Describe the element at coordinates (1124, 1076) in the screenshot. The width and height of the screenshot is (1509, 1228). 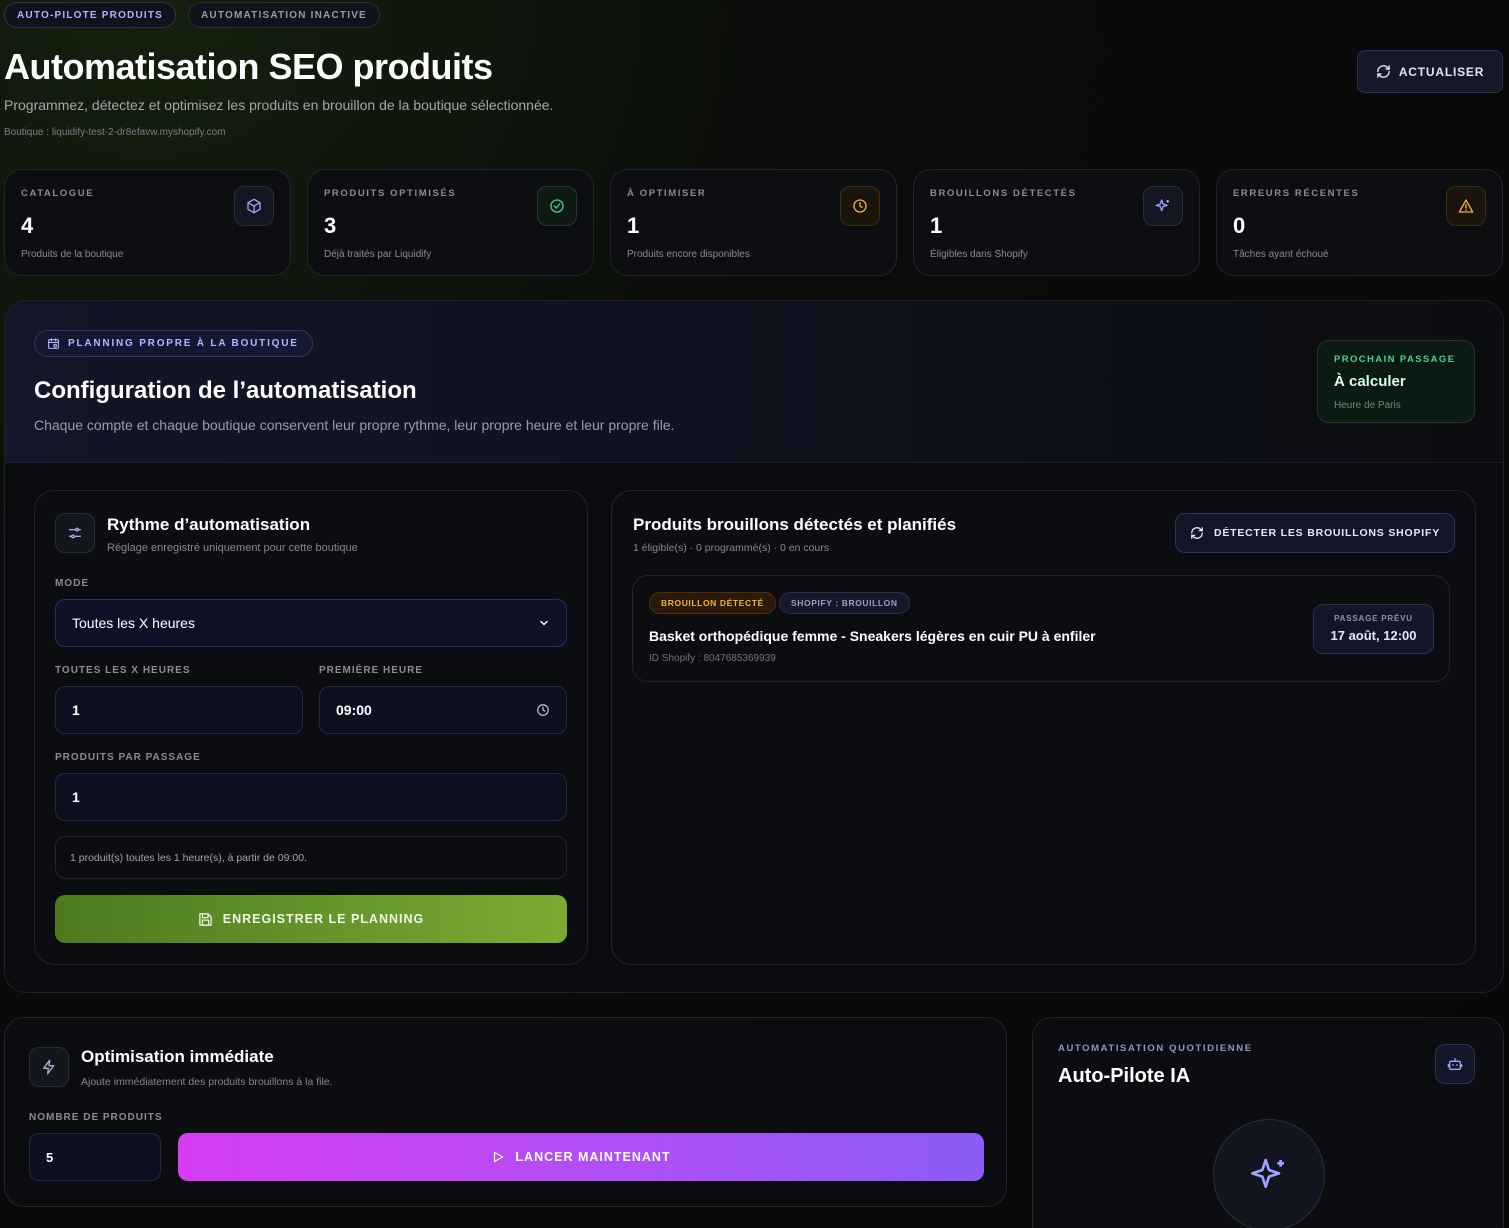
I see `autopilot-title: Auto-Pilote IA` at that location.